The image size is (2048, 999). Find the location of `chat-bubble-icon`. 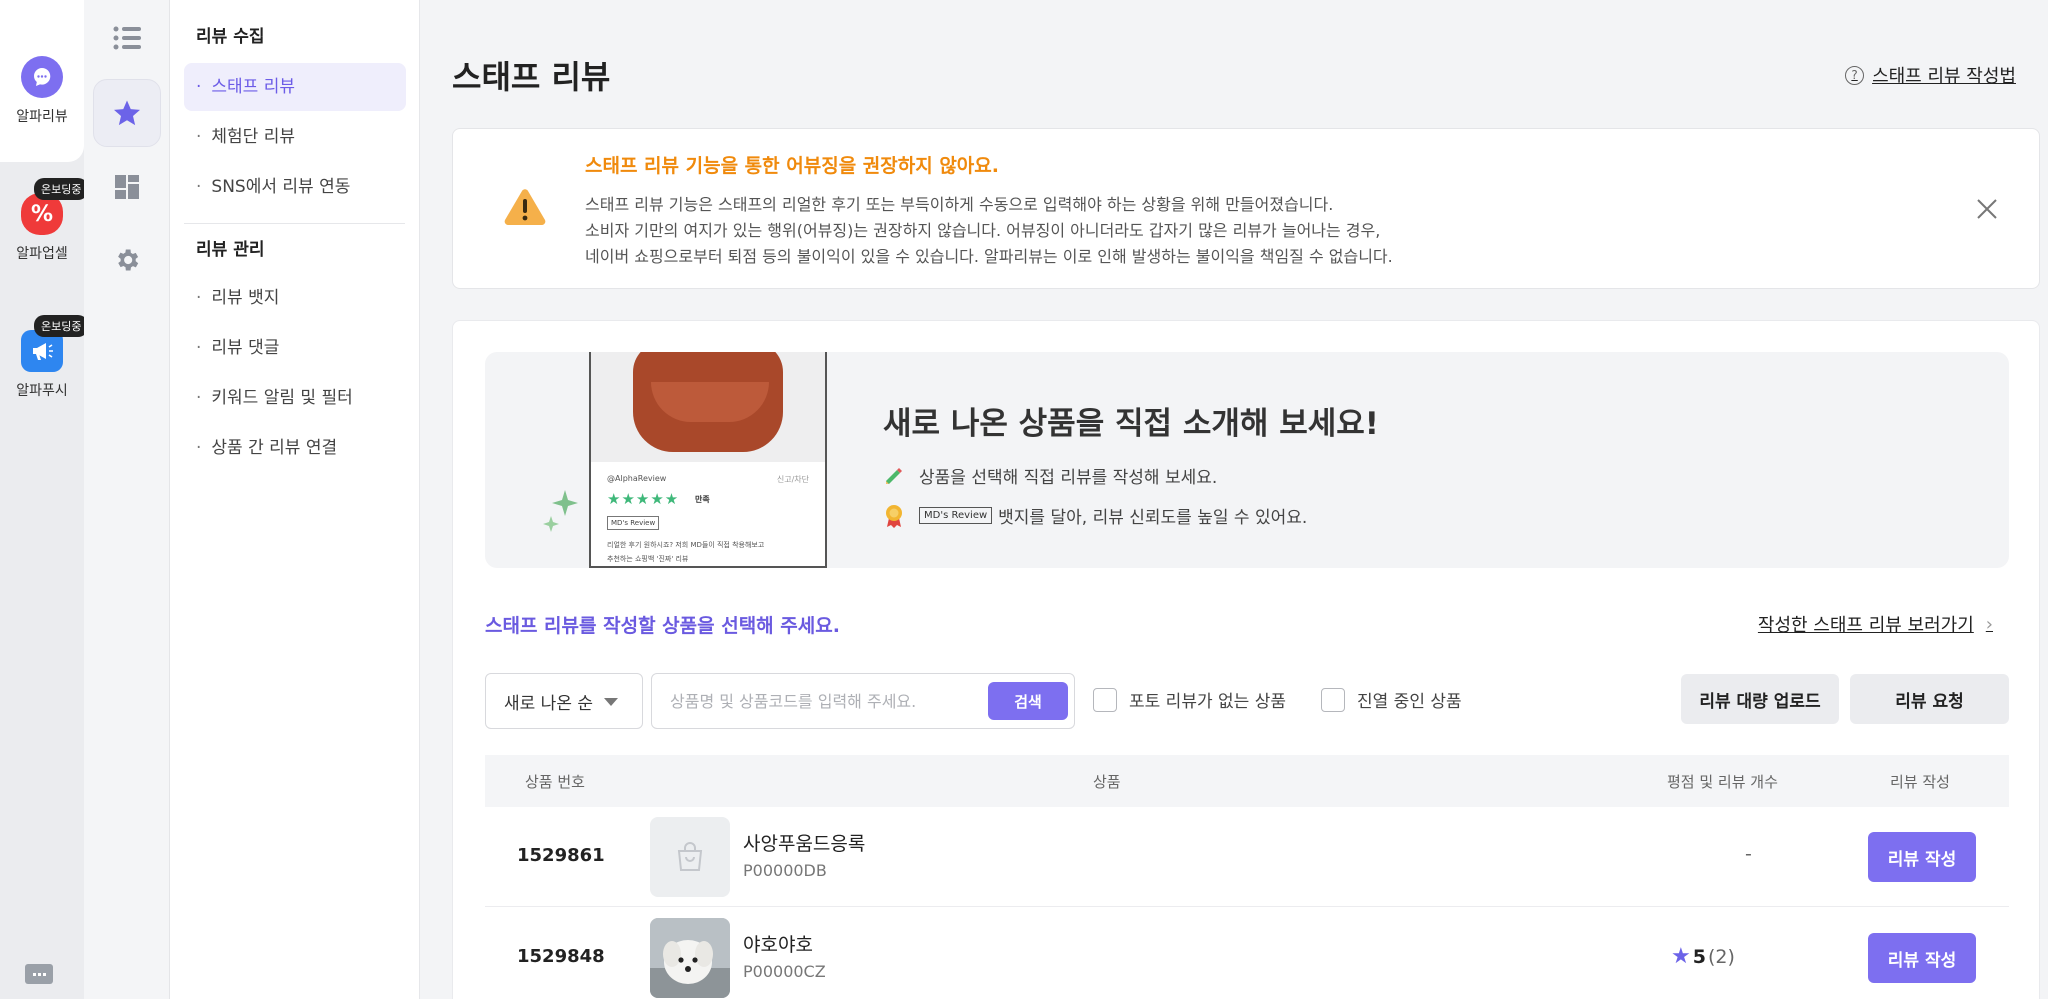

chat-bubble-icon is located at coordinates (42, 77).